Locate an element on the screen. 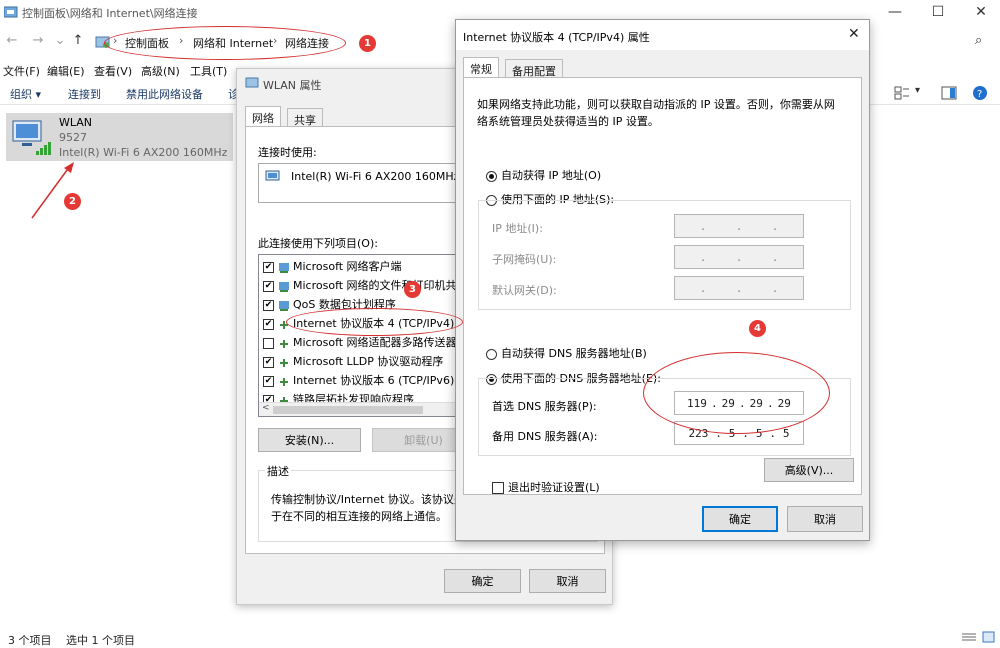 This screenshot has width=1000, height=648. validate-checkbox-icon is located at coordinates (498, 488).